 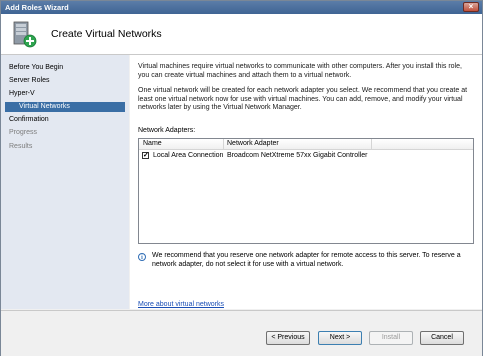 I want to click on adapter-name-cell: Local Area Connection, so click(x=188, y=155).